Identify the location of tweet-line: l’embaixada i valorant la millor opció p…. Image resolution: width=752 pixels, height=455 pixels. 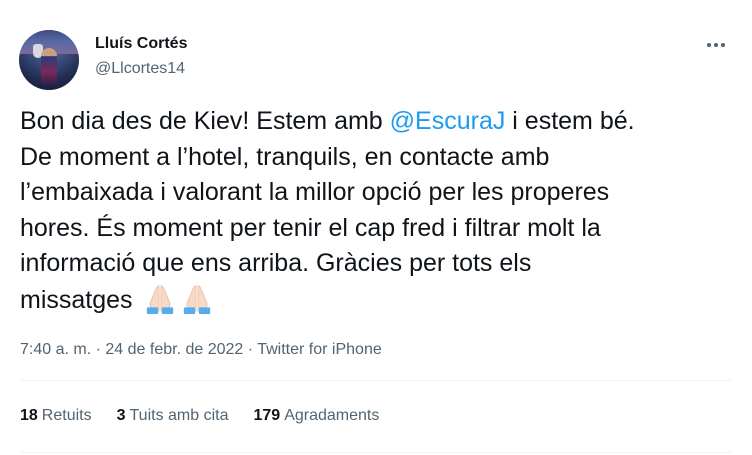
(315, 192).